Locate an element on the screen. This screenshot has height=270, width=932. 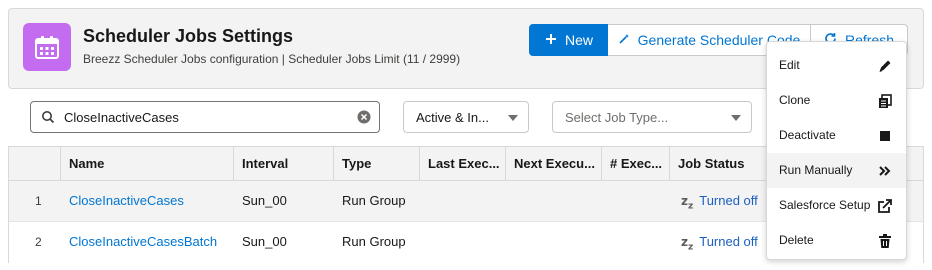
search-value: CloseInactiveCases is located at coordinates (121, 117).